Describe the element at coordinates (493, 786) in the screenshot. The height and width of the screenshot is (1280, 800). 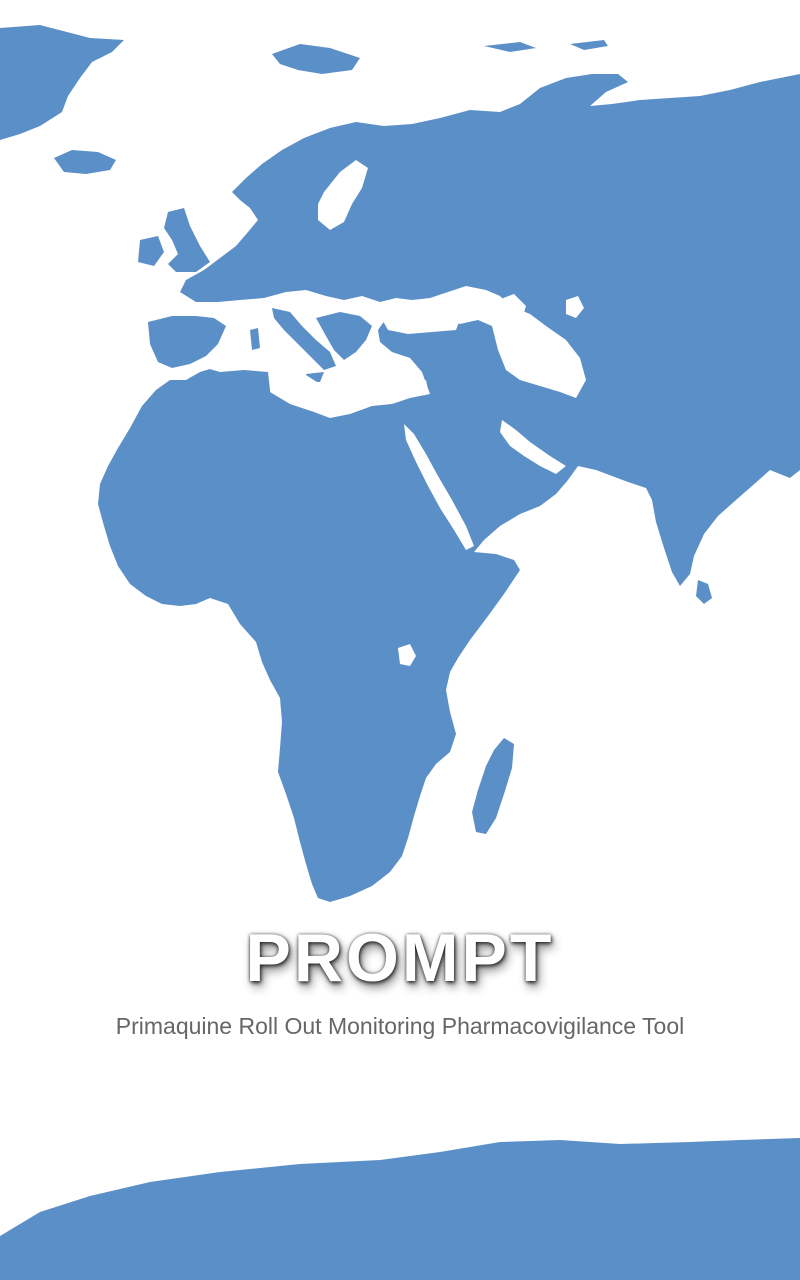
I see `madagascar-landmass` at that location.